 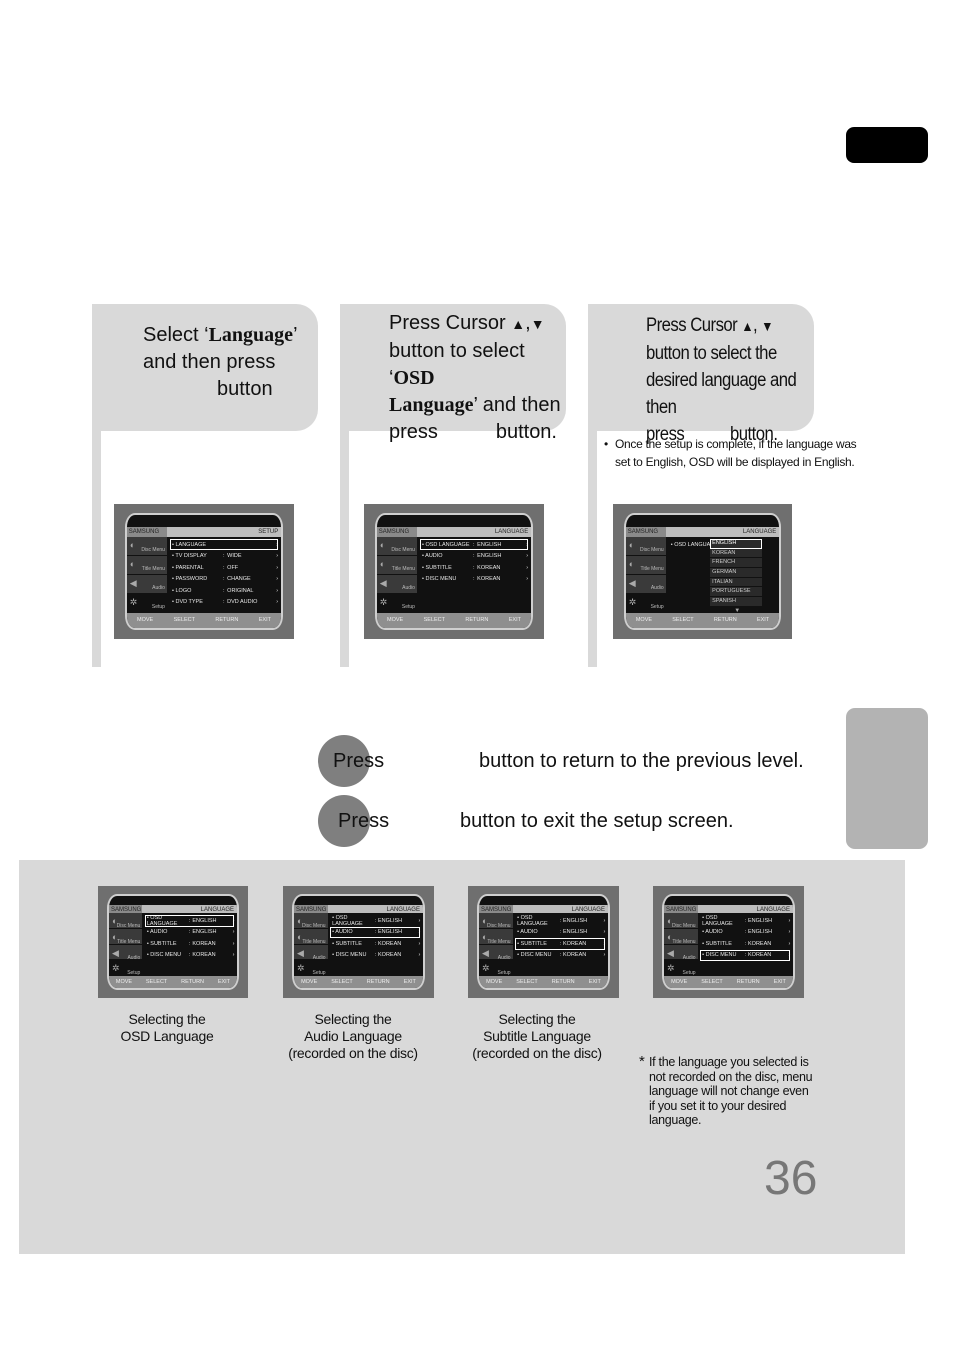 I want to click on step-1-text: Select ‘Language’ and then press button, so click(x=230, y=362).